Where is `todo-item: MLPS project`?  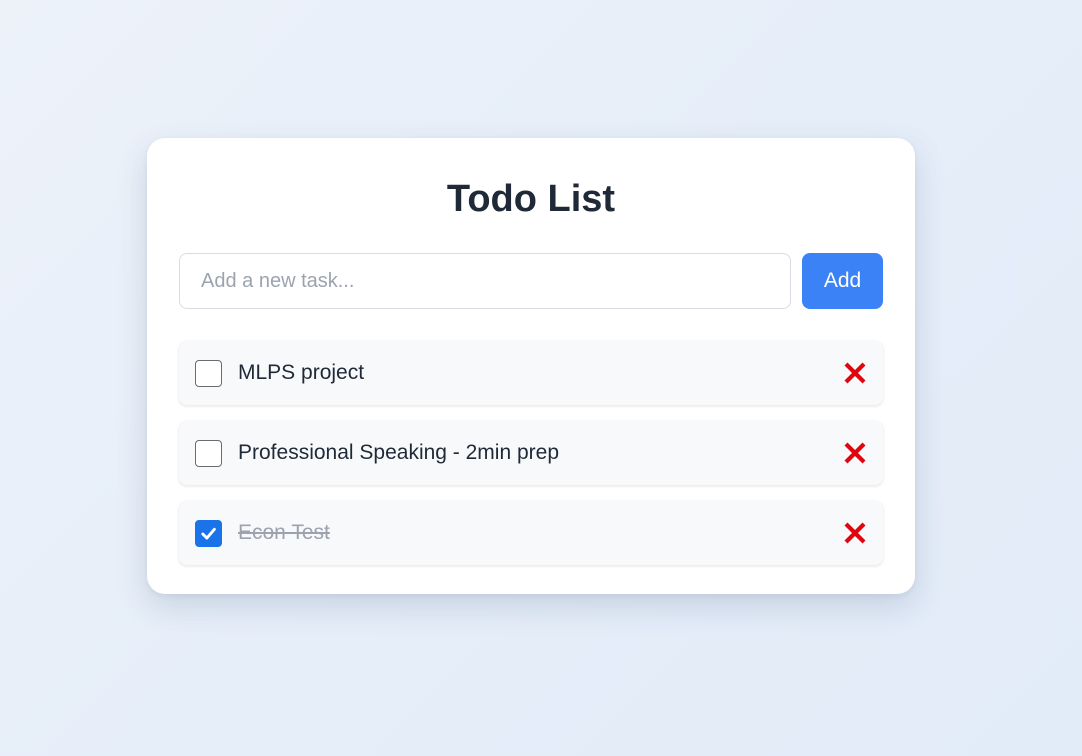 todo-item: MLPS project is located at coordinates (531, 373).